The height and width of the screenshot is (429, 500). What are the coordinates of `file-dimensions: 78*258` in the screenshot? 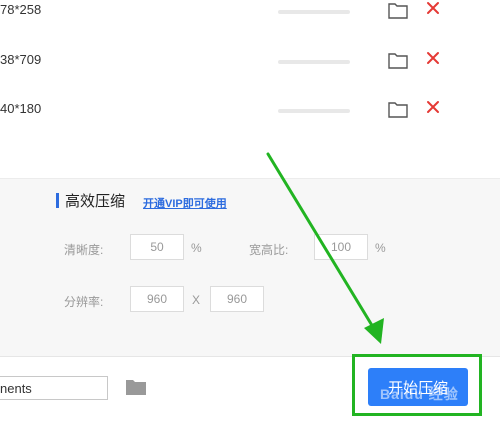 It's located at (21, 9).